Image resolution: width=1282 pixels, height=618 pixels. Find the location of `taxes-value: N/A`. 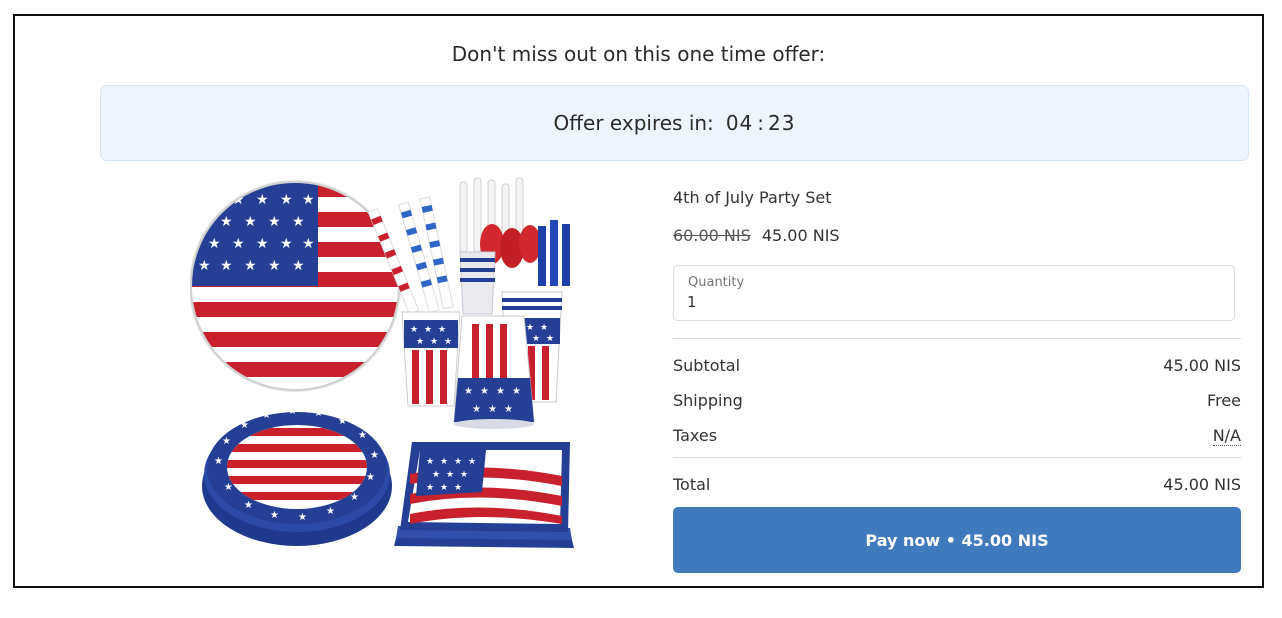

taxes-value: N/A is located at coordinates (1226, 436).